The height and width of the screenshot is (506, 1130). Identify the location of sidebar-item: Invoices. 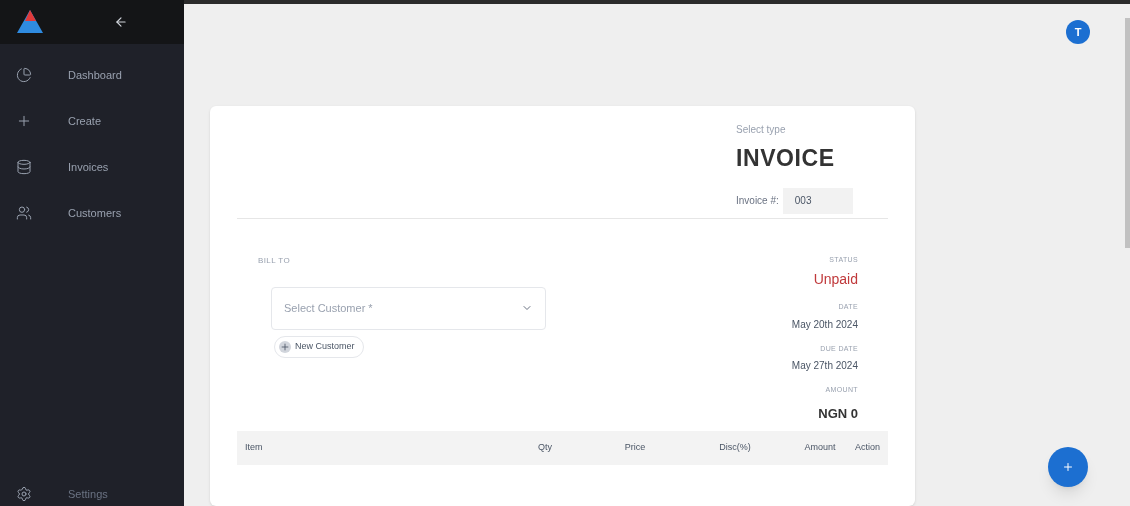
(92, 167).